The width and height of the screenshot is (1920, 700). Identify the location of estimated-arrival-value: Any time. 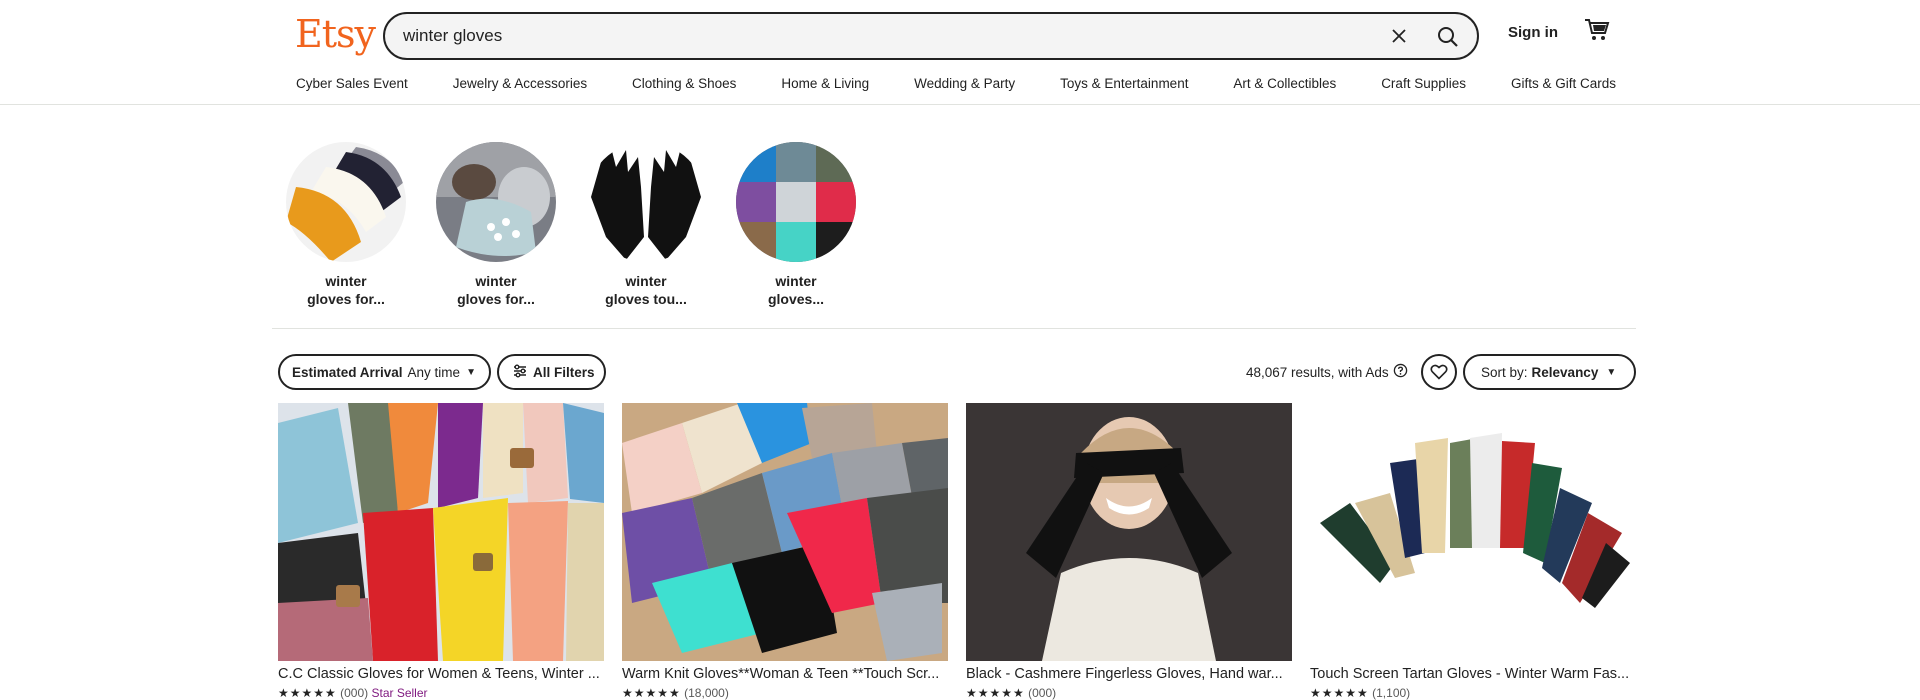
(434, 372).